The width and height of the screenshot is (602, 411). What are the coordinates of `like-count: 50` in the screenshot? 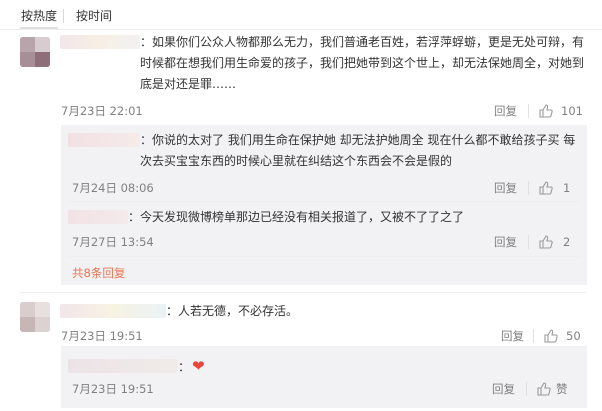 It's located at (573, 336).